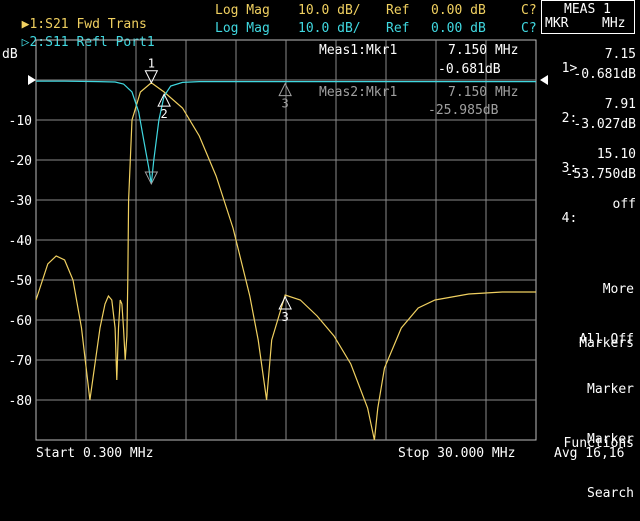 The image size is (640, 521). Describe the element at coordinates (20, 361) in the screenshot. I see `y-tick-label: -70` at that location.